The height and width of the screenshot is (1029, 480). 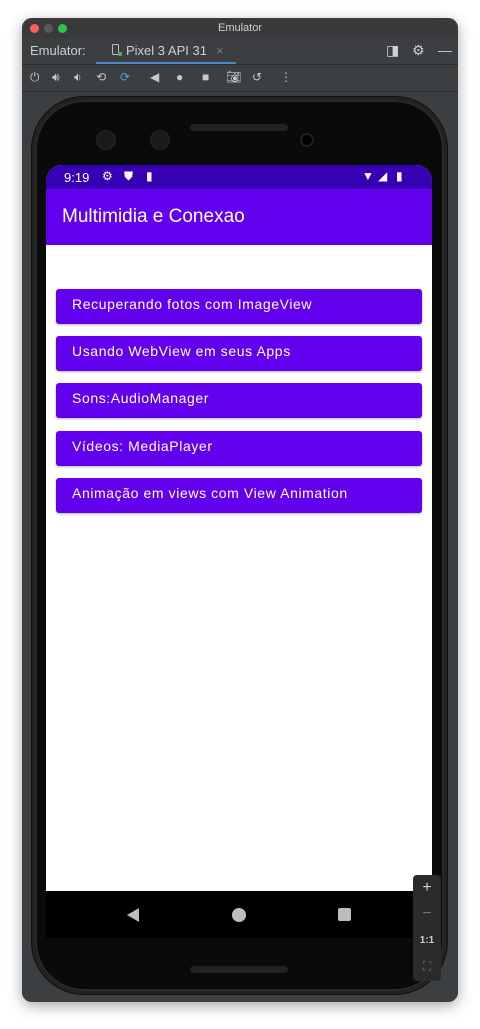 I want to click on minimize-window-button, so click(x=48, y=28).